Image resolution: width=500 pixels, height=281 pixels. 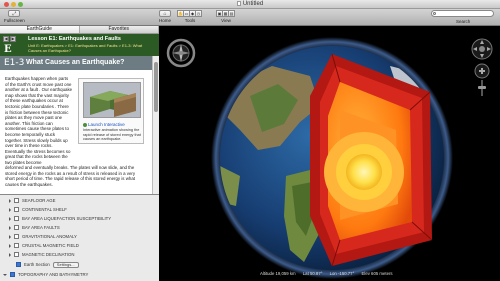 I want to click on home-button: ⌂ Home, so click(x=165, y=16).